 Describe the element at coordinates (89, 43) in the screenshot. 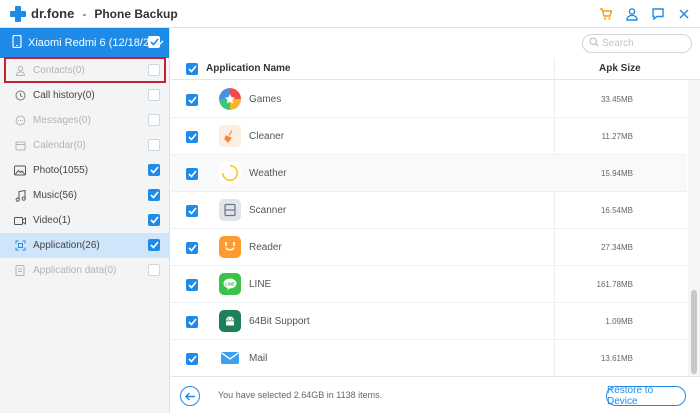

I see `device-name: Xiaomi Redmi 6 (12/18/2` at that location.